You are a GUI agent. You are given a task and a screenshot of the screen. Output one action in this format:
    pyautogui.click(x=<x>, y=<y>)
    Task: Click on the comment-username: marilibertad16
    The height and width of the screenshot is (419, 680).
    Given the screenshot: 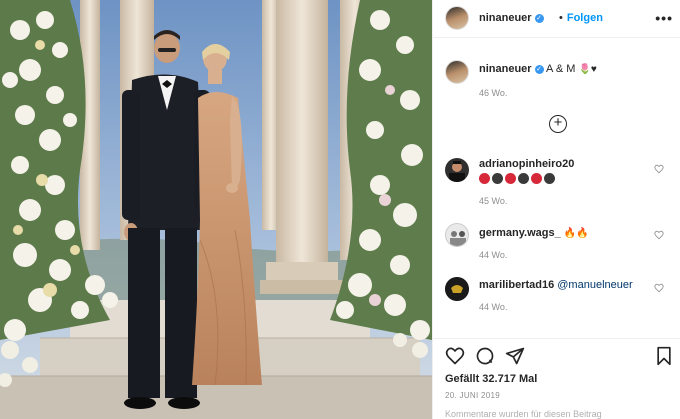 What is the action you would take?
    pyautogui.click(x=516, y=285)
    